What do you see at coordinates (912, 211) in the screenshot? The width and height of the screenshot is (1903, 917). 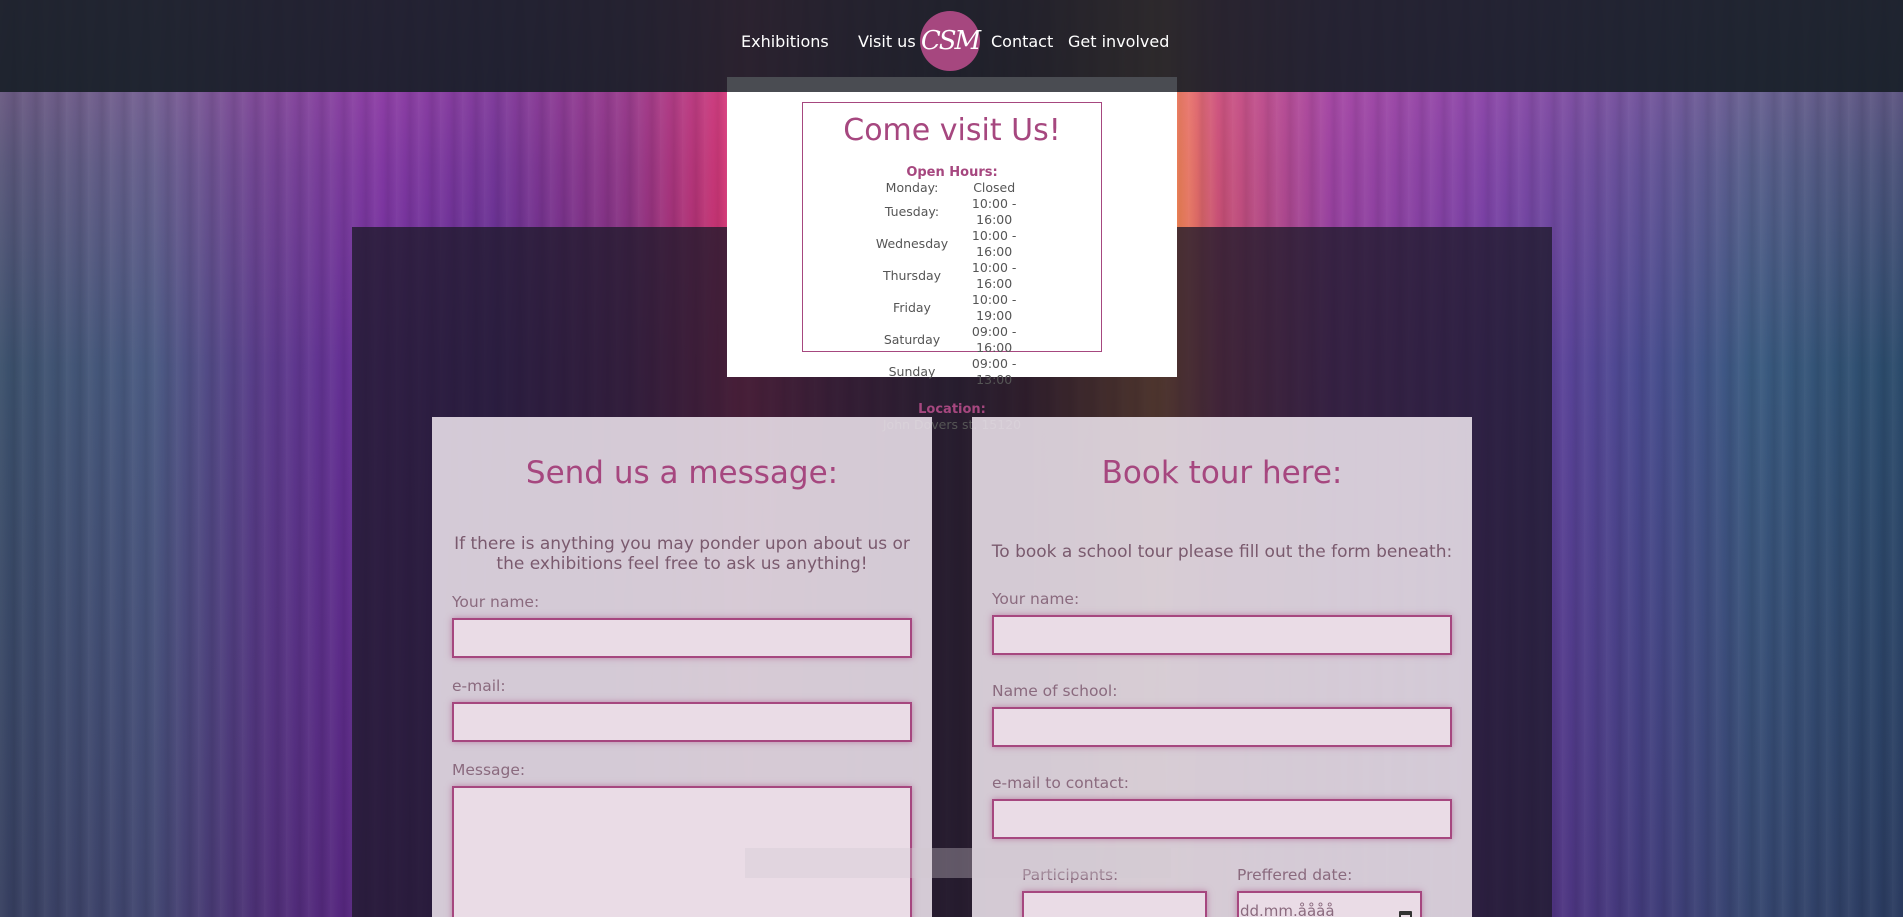 I see `hours-day: Tuesday:` at bounding box center [912, 211].